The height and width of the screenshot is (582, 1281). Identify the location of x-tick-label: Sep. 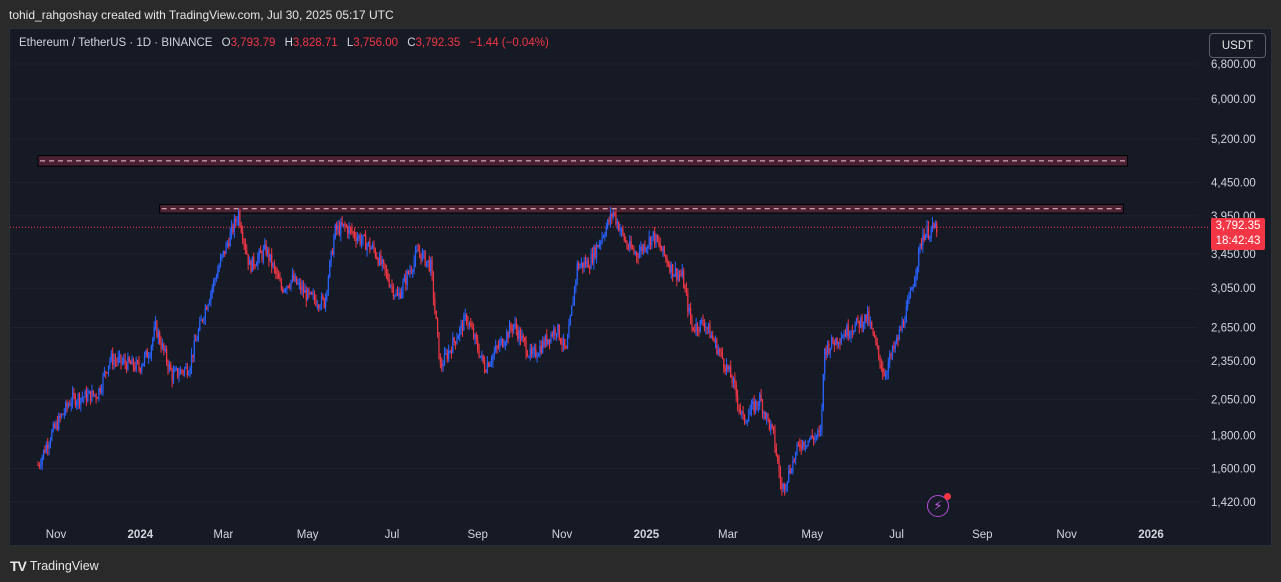
(477, 535).